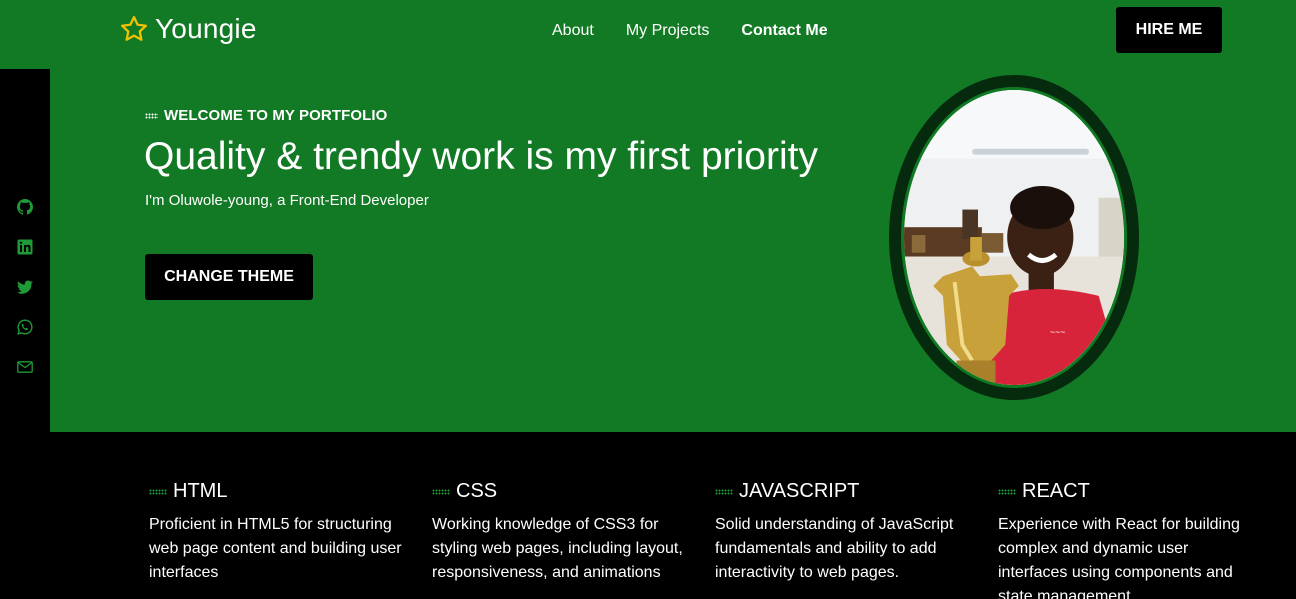  I want to click on welcome-eyebrow: WELCOME TO MY PORTFOLIO, so click(266, 115).